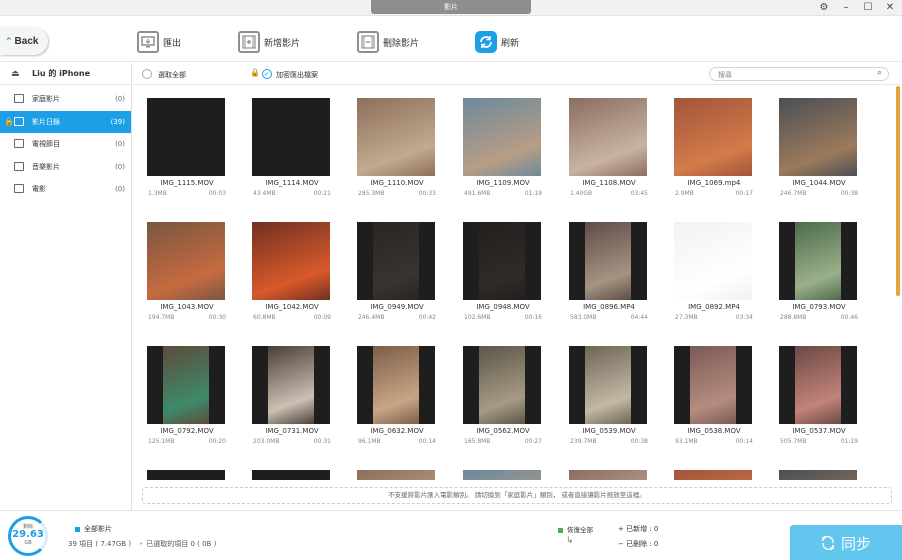  Describe the element at coordinates (503, 441) in the screenshot. I see `video-meta: 165.8MB 00:27` at that location.